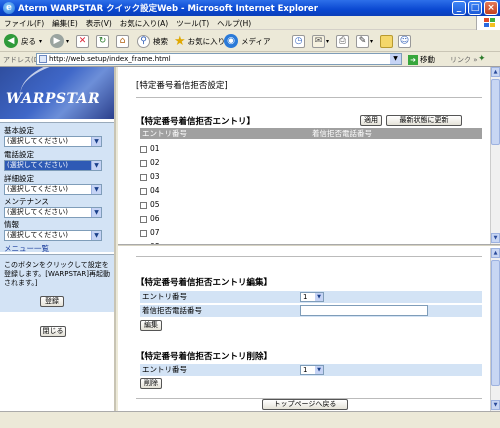 The width and height of the screenshot is (500, 428). What do you see at coordinates (312, 370) in the screenshot?
I see `delete-entry-select: 1 ▼` at bounding box center [312, 370].